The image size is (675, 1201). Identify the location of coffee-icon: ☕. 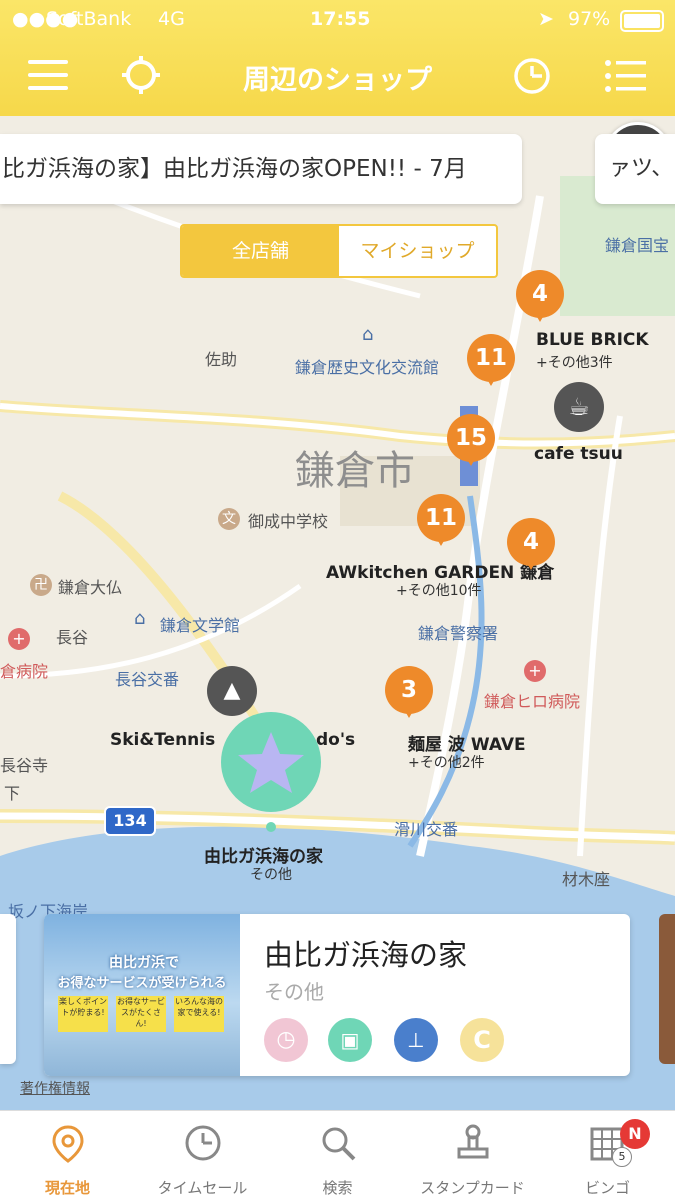
(579, 407).